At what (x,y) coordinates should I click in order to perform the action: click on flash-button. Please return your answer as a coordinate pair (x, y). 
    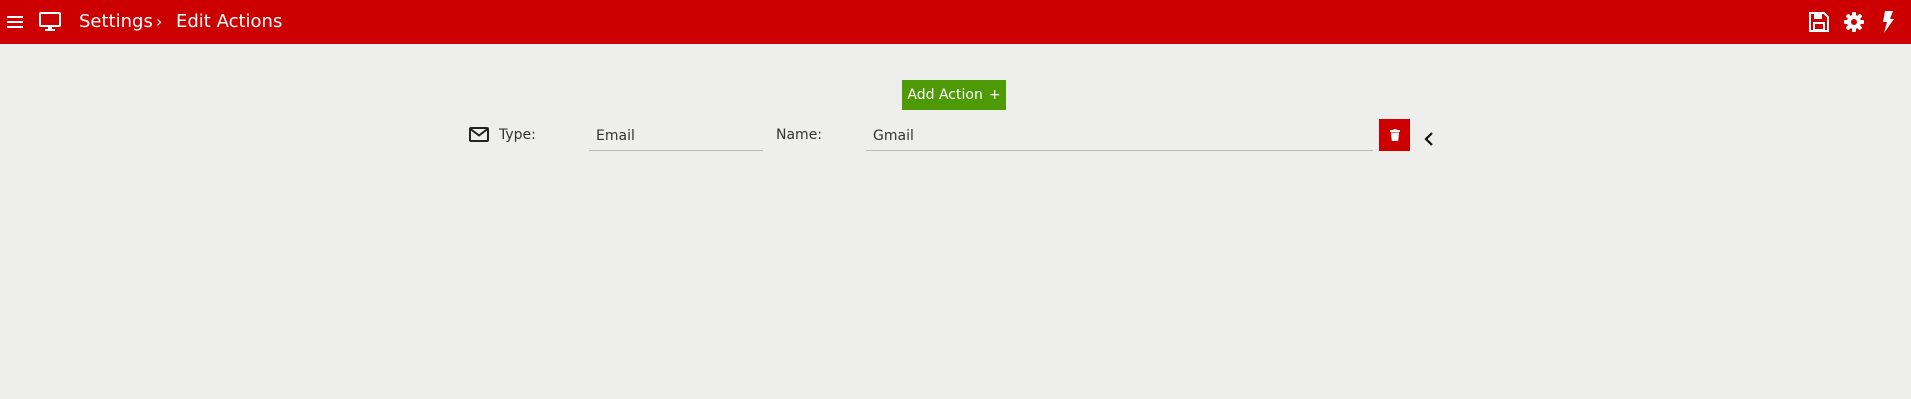
    Looking at the image, I should click on (1888, 22).